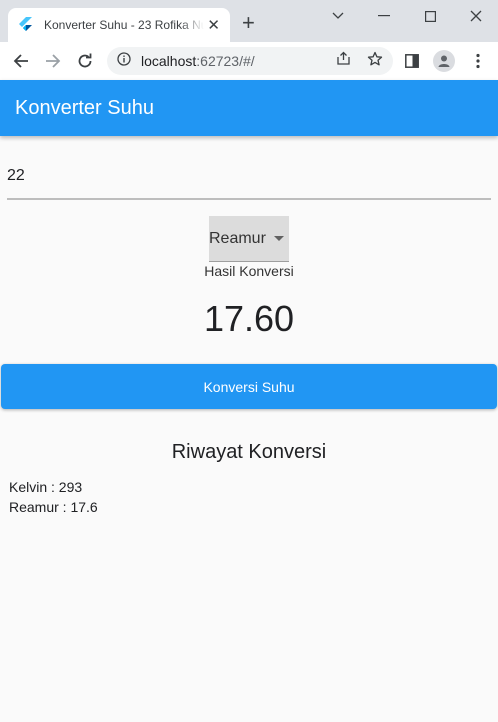  What do you see at coordinates (85, 61) in the screenshot?
I see `reload-icon` at bounding box center [85, 61].